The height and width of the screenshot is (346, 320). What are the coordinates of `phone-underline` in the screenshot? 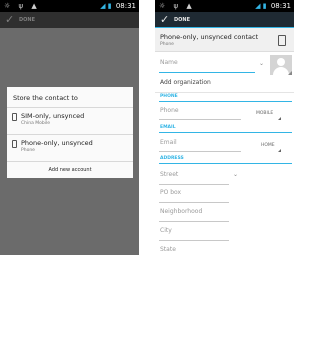 It's located at (200, 119).